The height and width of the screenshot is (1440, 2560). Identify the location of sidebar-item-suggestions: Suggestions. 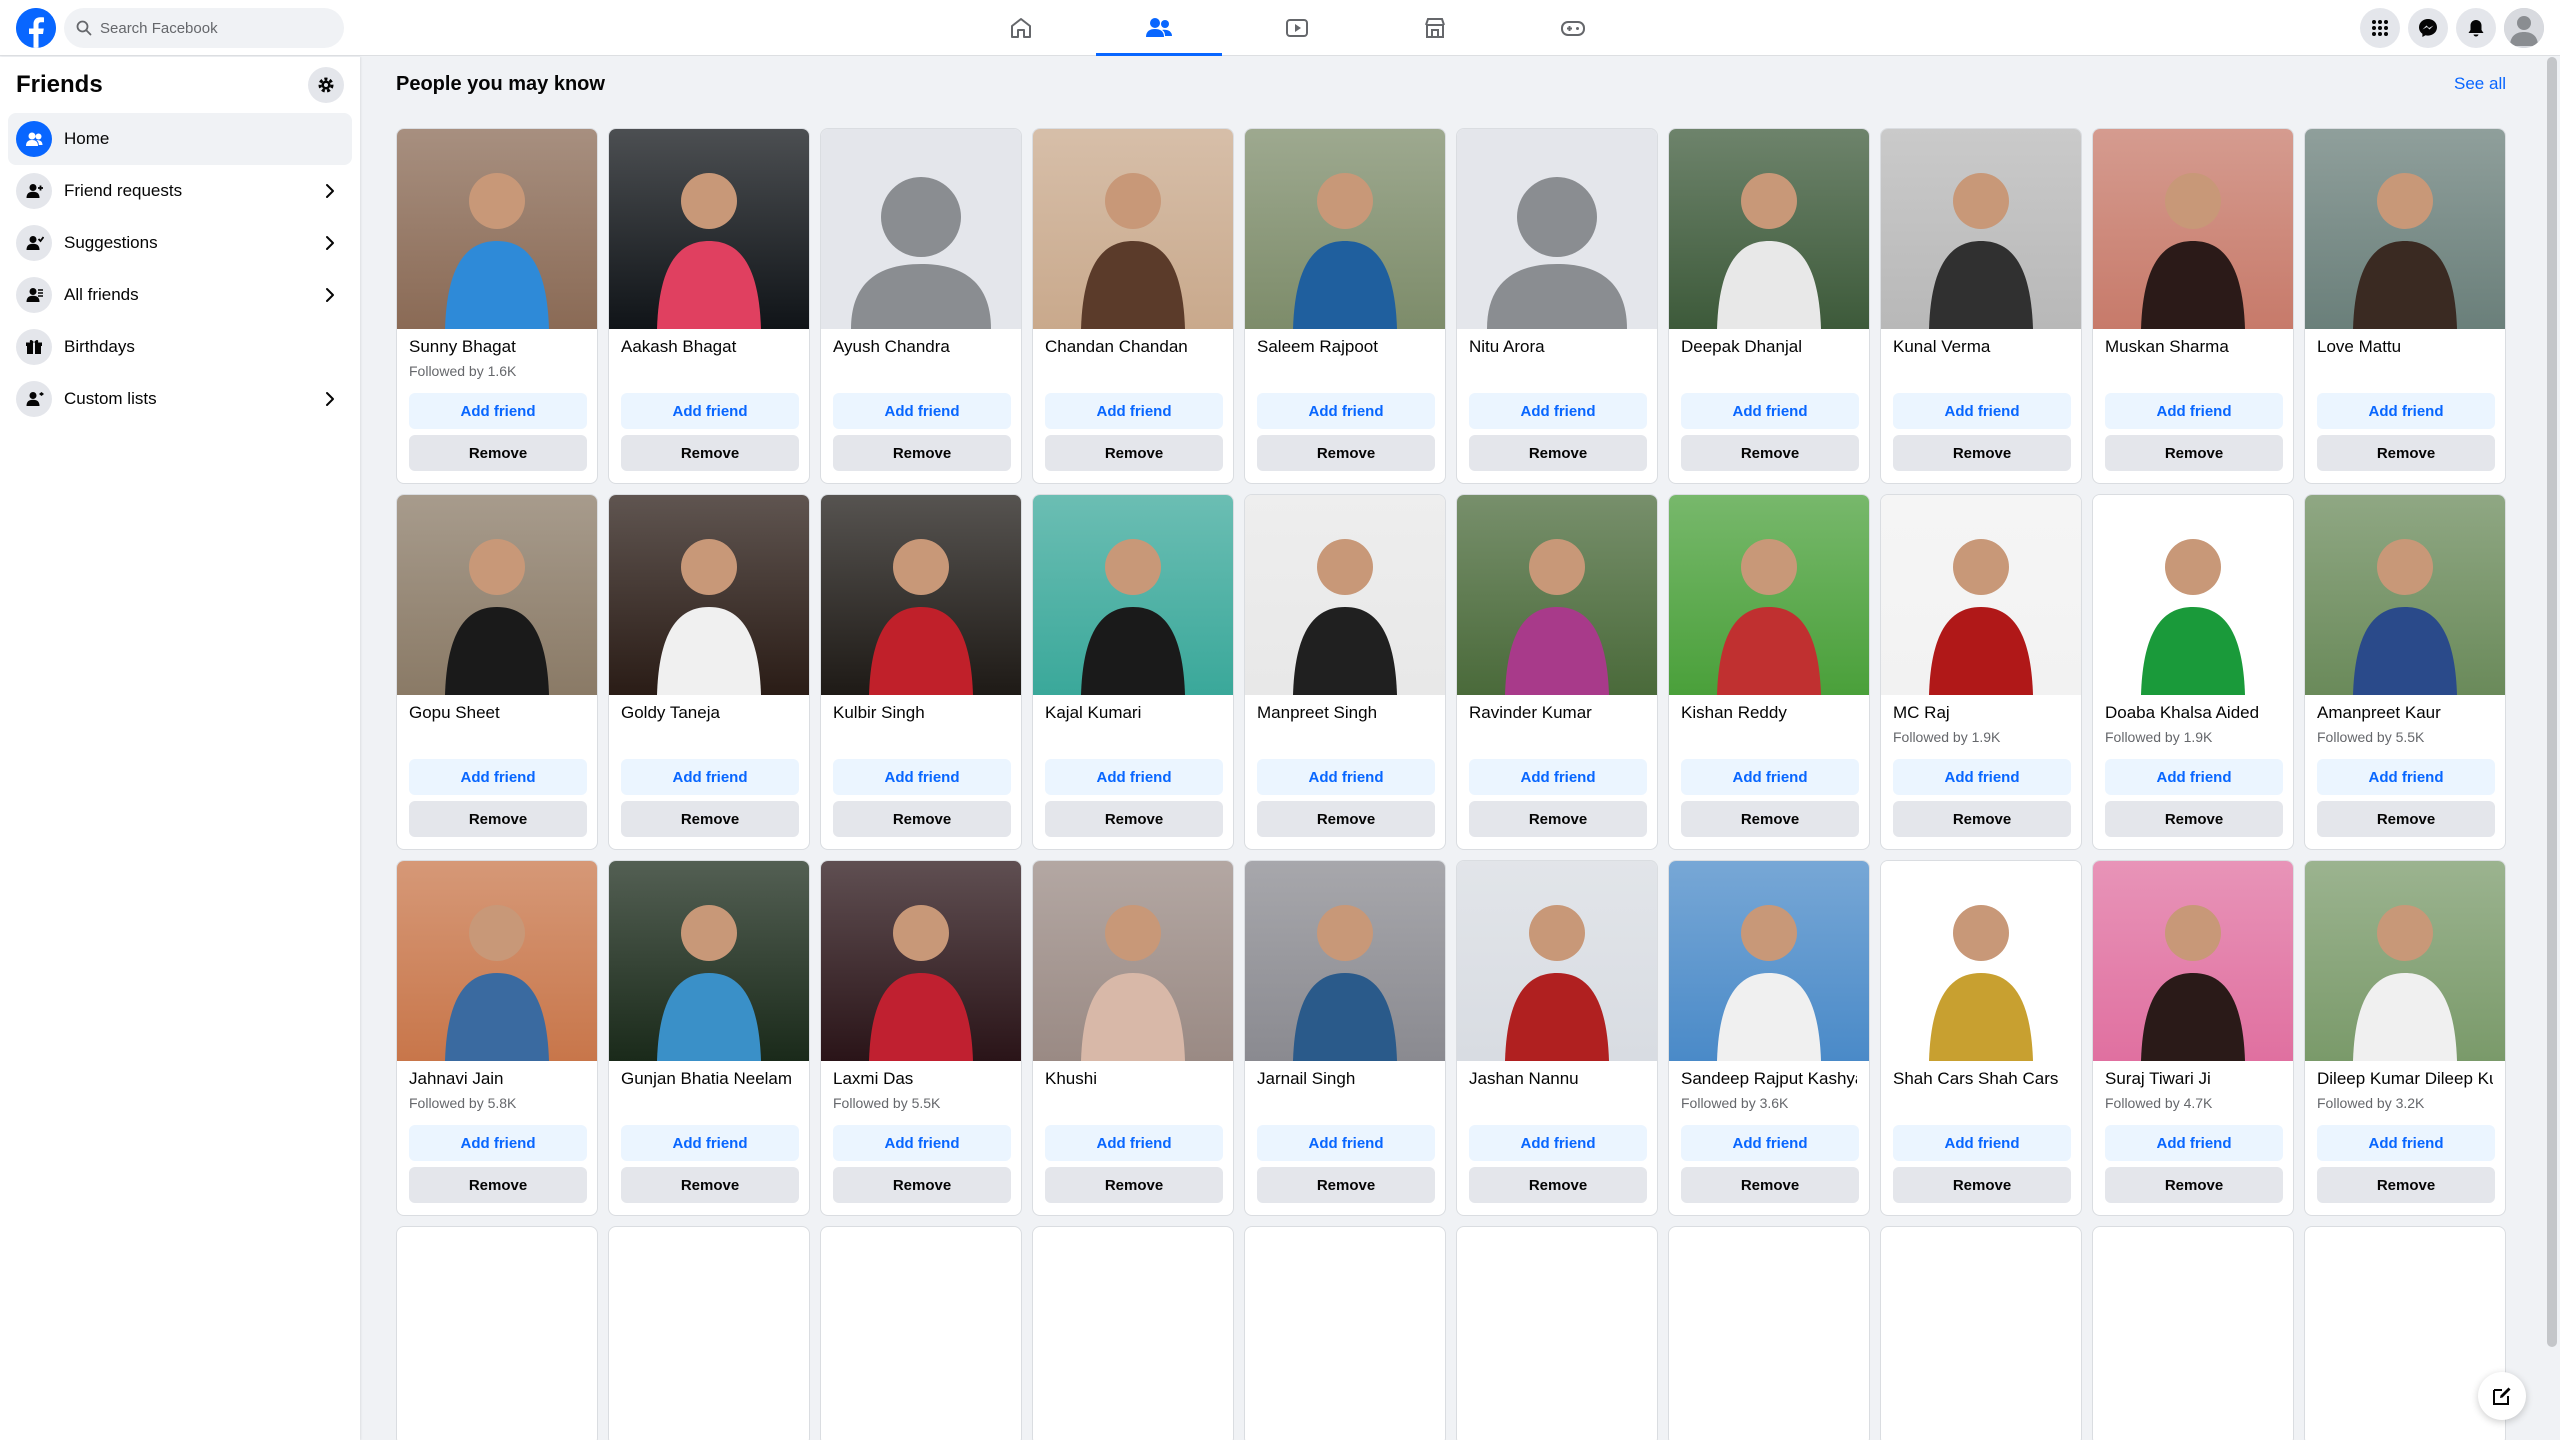
(180, 243).